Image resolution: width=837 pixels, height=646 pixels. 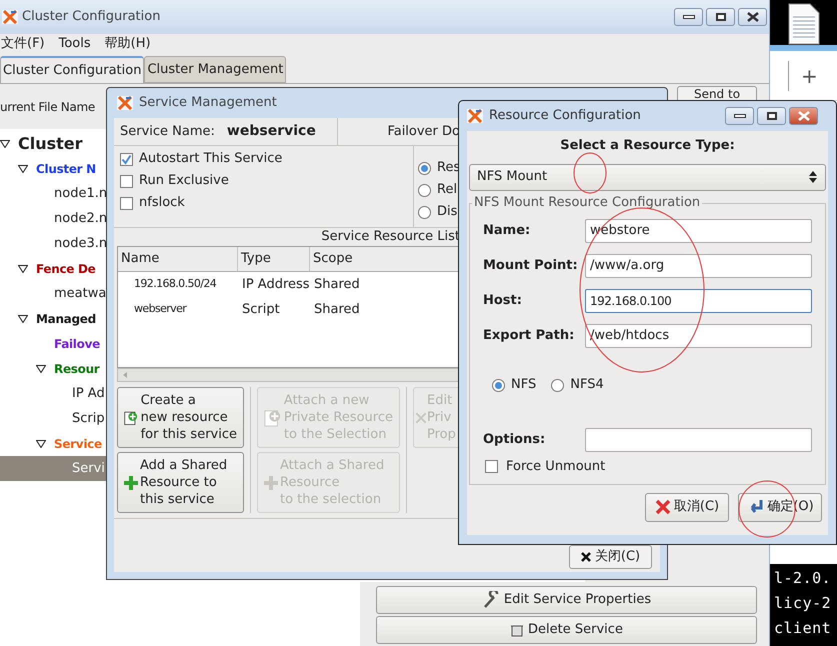 What do you see at coordinates (803, 628) in the screenshot?
I see `terminal-line: client` at bounding box center [803, 628].